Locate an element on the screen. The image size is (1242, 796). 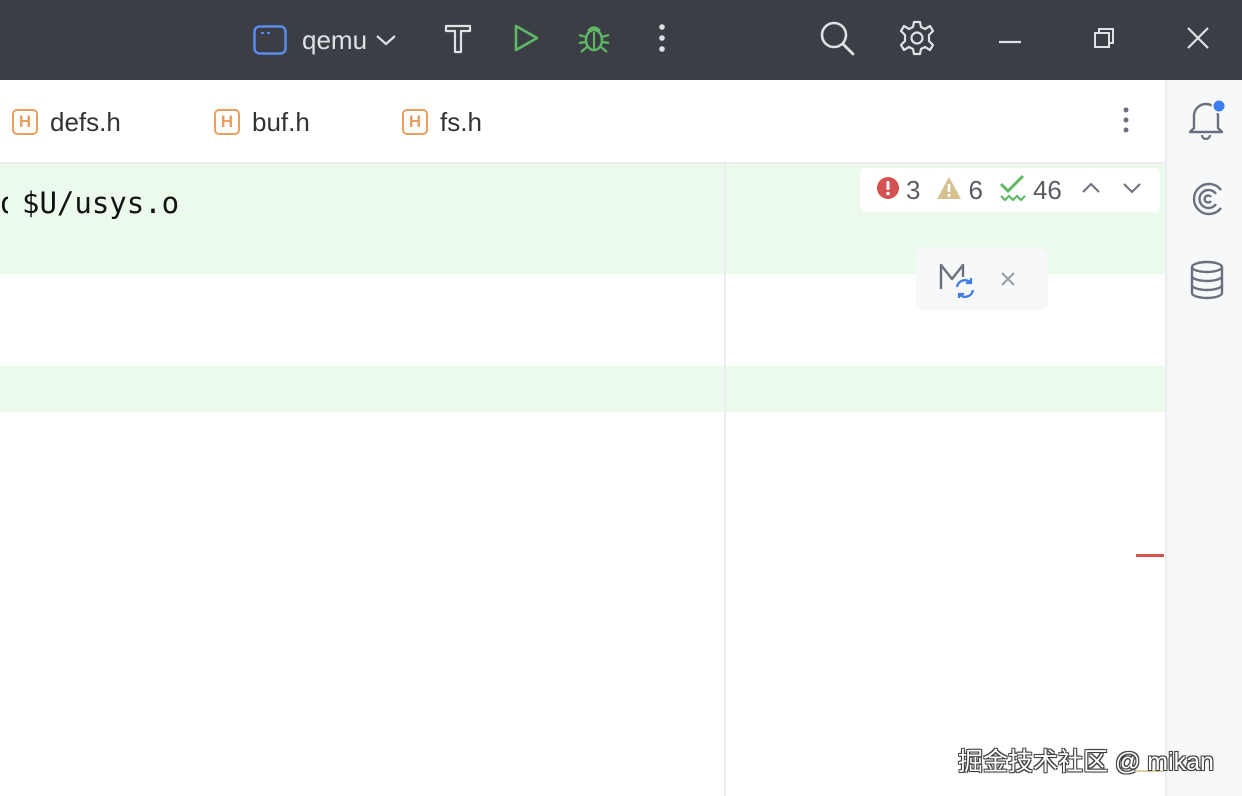
tab-buf-h: H buf.h is located at coordinates (262, 122).